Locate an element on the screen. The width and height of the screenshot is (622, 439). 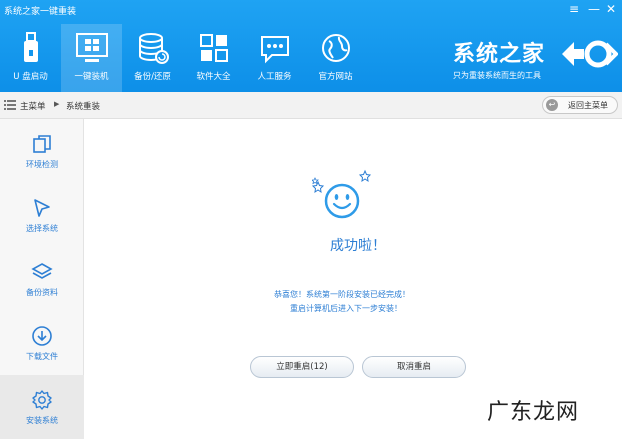
sidebar-item-backup-data: 备份资料 is located at coordinates (42, 279).